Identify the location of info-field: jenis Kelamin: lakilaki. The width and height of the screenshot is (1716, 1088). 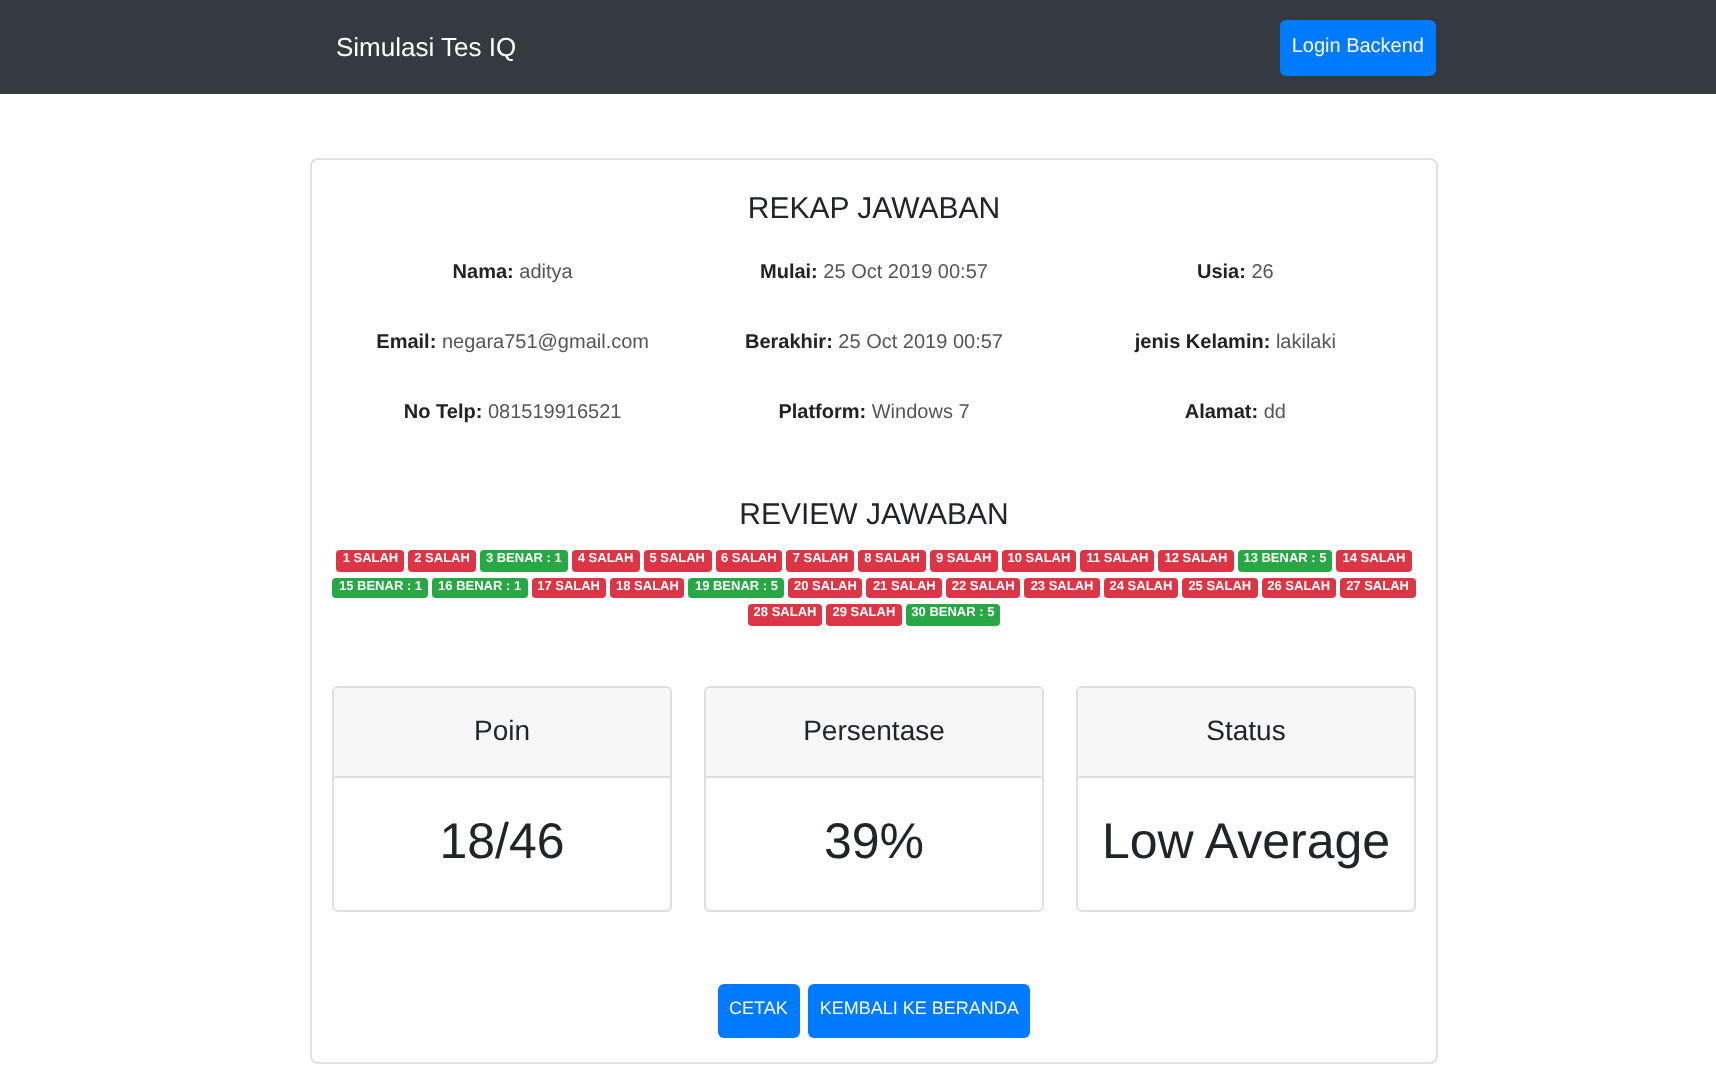
(1235, 342).